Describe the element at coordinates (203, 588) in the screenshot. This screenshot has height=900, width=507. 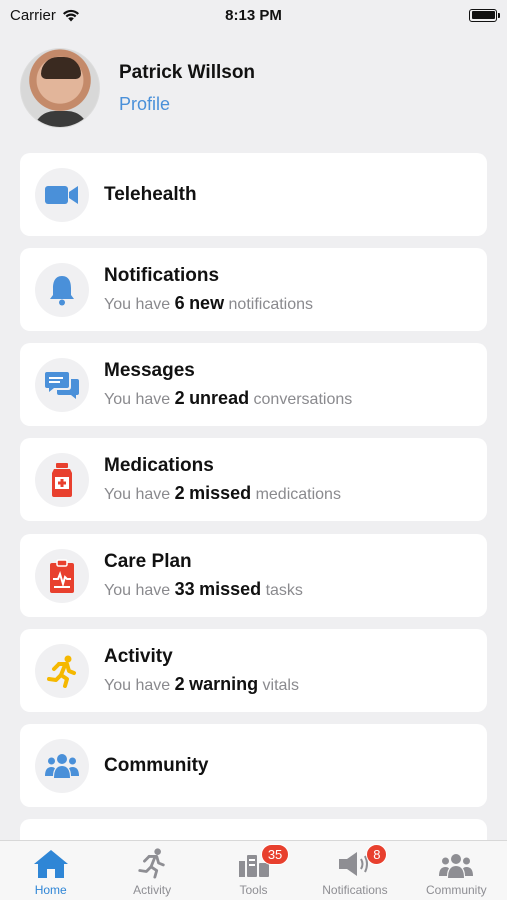
I see `card-subtitle: You have 33 missed tasks` at that location.